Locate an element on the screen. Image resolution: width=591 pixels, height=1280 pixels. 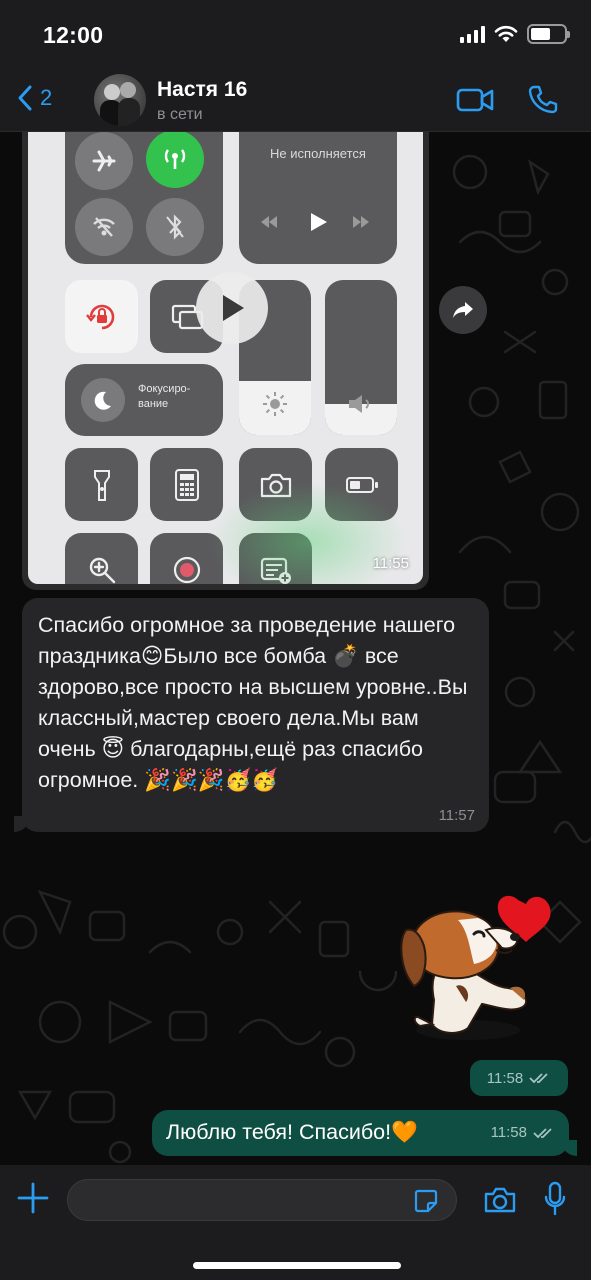
sticker-time-pill: 11:58 is located at coordinates (519, 1078).